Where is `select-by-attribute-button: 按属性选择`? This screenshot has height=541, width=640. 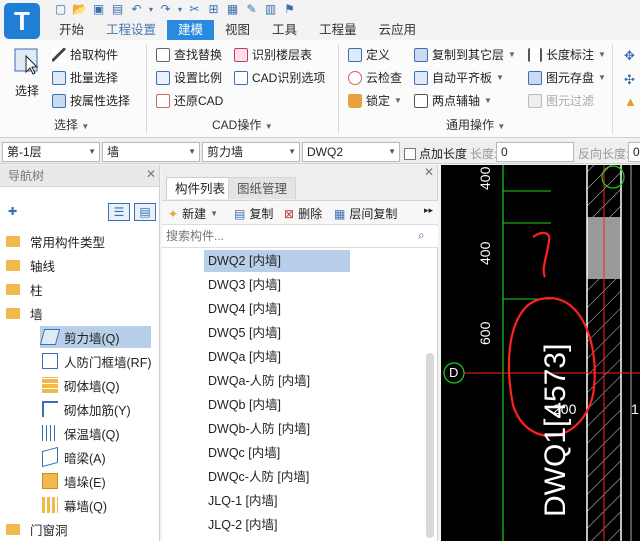 select-by-attribute-button: 按属性选择 is located at coordinates (91, 100).